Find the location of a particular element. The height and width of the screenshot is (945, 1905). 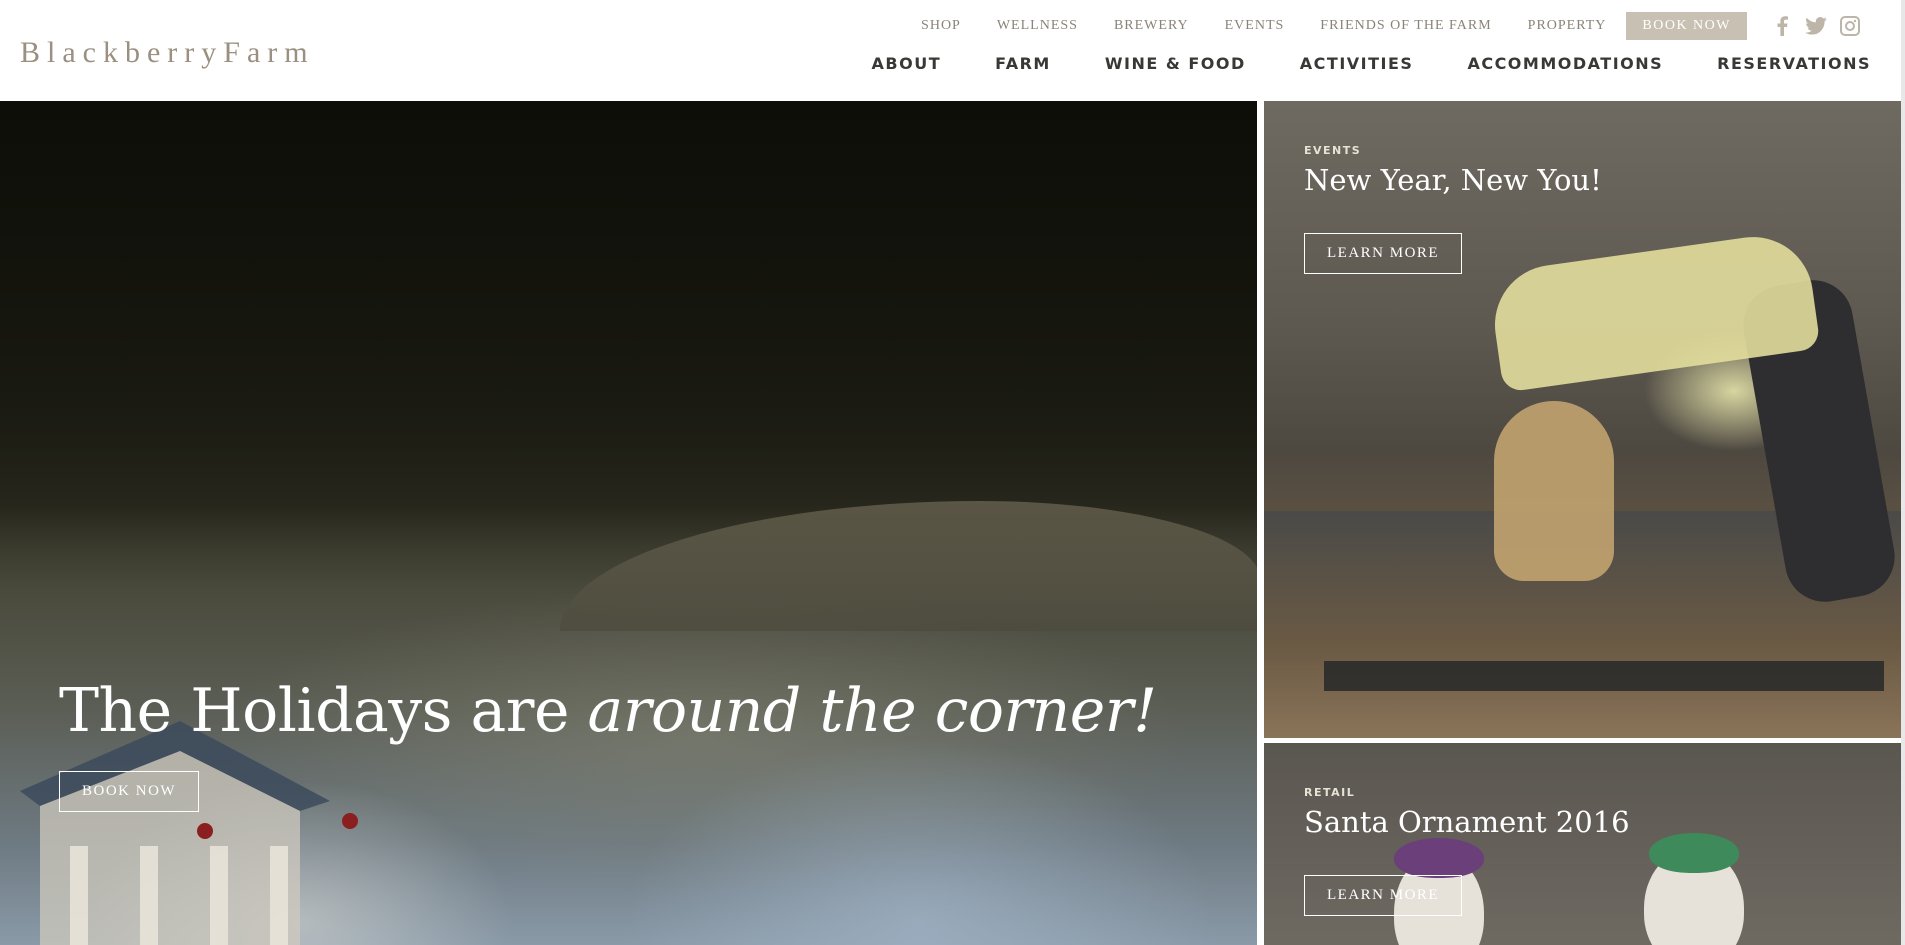

nav-activities: ACTIVITIES is located at coordinates (1357, 63).